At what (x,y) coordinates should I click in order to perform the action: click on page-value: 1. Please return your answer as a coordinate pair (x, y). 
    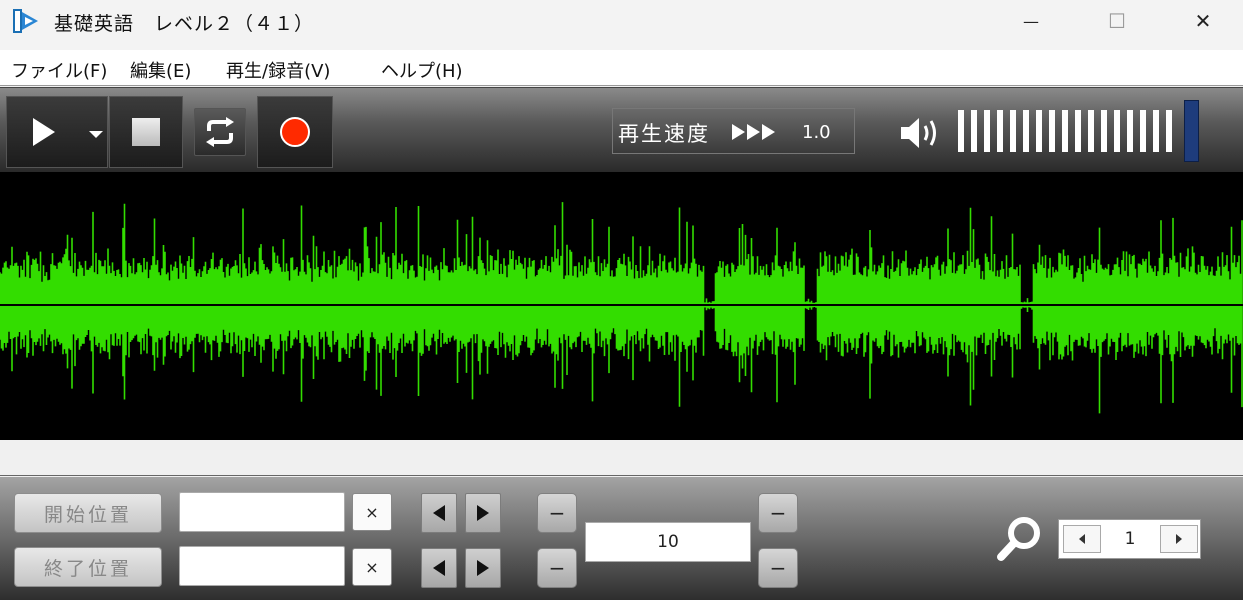
    Looking at the image, I should click on (1130, 539).